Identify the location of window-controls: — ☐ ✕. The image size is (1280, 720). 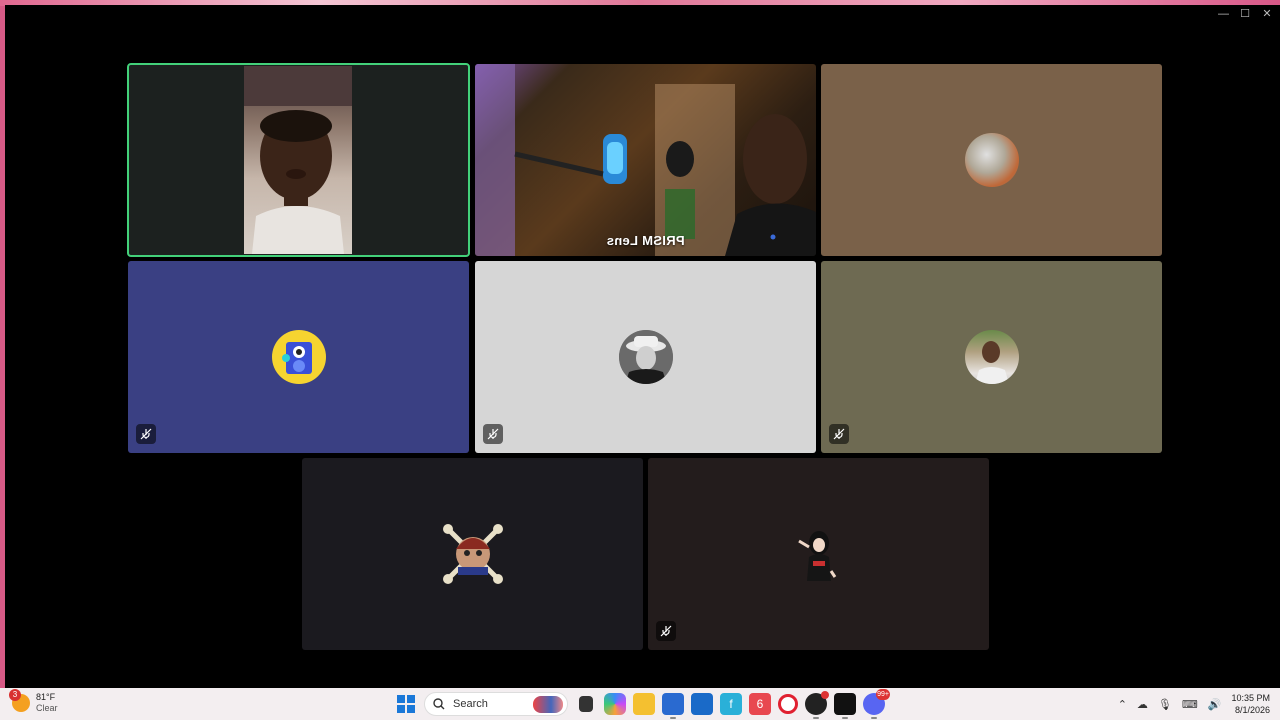
(1245, 14).